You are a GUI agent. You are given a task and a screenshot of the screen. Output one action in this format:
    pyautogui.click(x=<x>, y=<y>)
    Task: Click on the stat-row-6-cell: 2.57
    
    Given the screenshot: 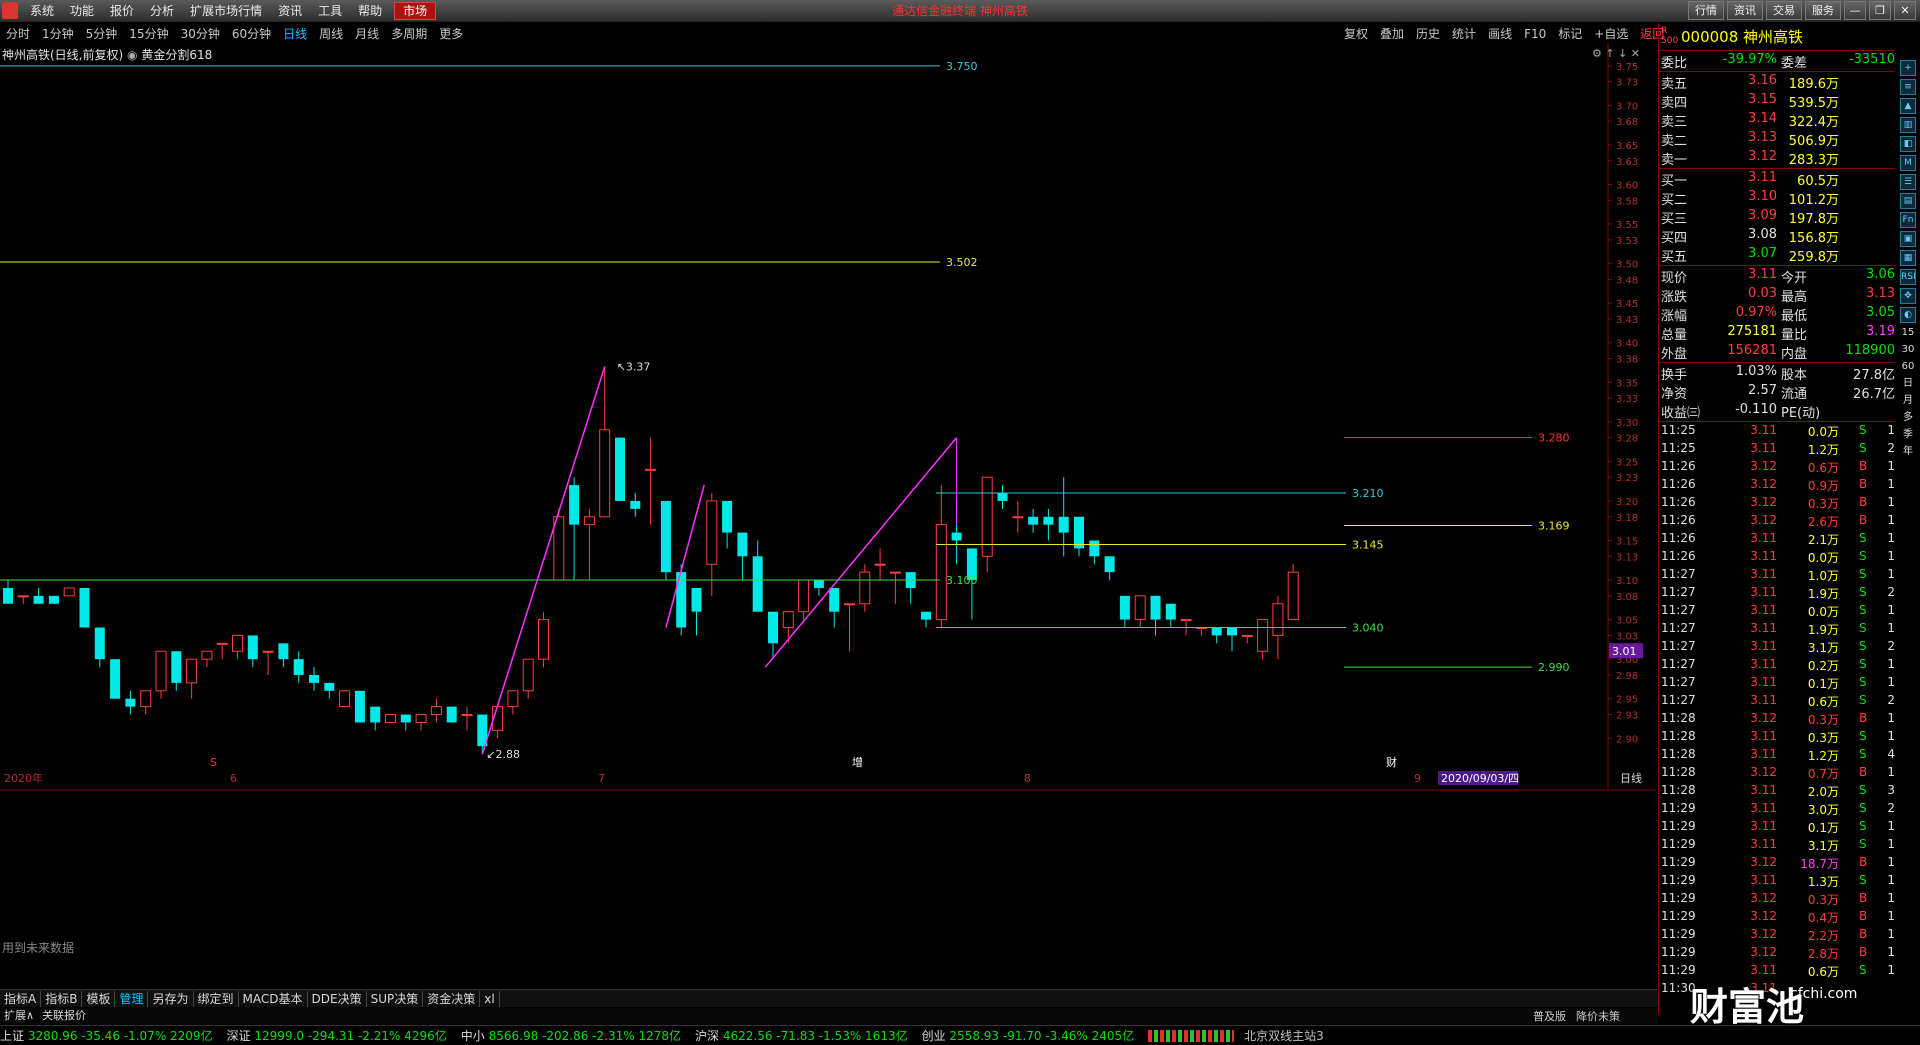 What is the action you would take?
    pyautogui.click(x=1762, y=390)
    